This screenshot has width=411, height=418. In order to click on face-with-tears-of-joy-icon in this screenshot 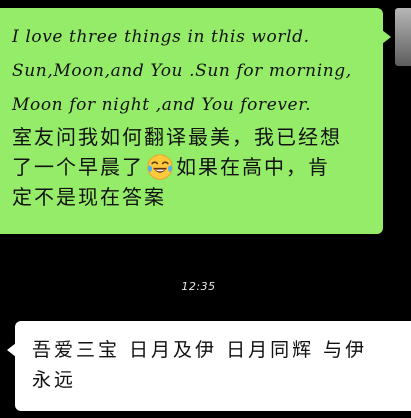, I will do `click(160, 167)`.